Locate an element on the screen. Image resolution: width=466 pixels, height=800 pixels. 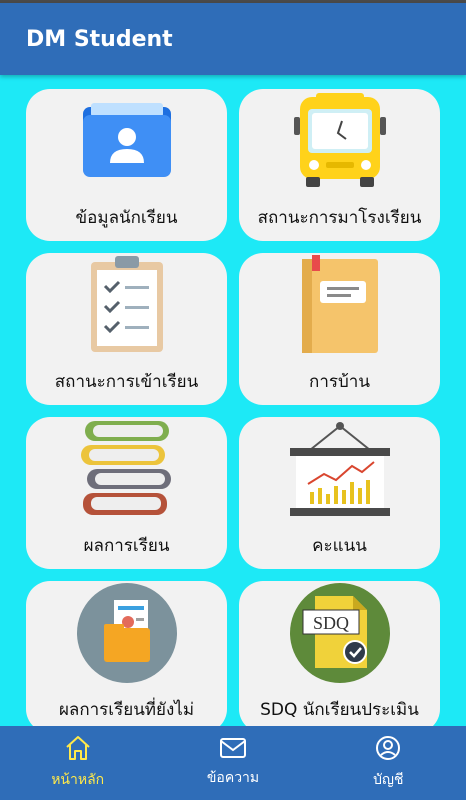
menu-card-pending-grades: ผลการเรียนที่ยังไม่ is located at coordinates (126, 653).